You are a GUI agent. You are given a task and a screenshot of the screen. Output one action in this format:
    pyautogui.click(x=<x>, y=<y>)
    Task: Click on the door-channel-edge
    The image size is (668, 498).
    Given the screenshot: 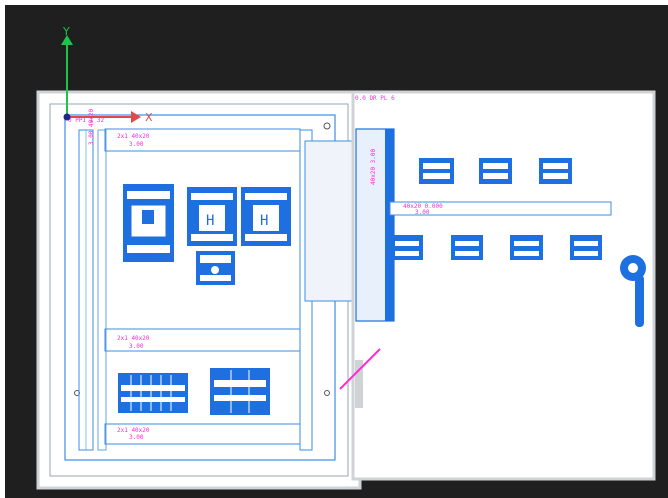 What is the action you would take?
    pyautogui.click(x=389, y=225)
    